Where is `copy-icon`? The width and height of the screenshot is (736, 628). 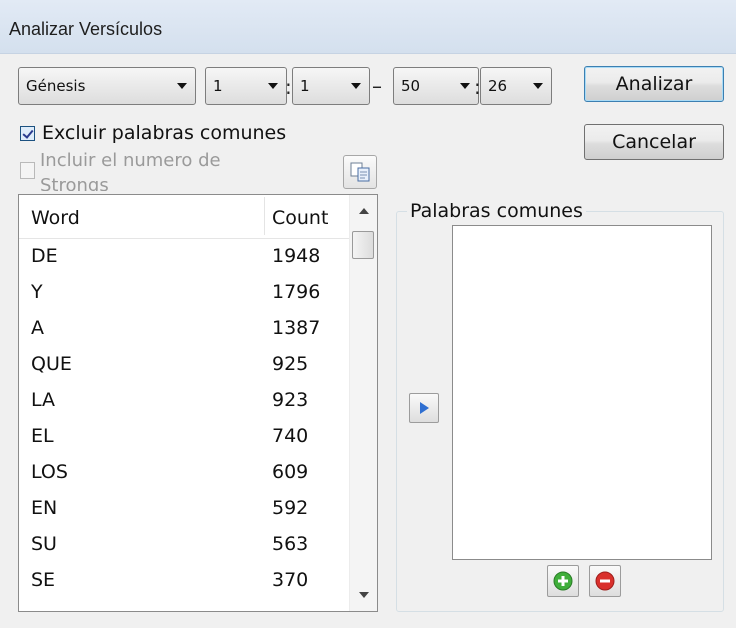
copy-icon is located at coordinates (360, 172).